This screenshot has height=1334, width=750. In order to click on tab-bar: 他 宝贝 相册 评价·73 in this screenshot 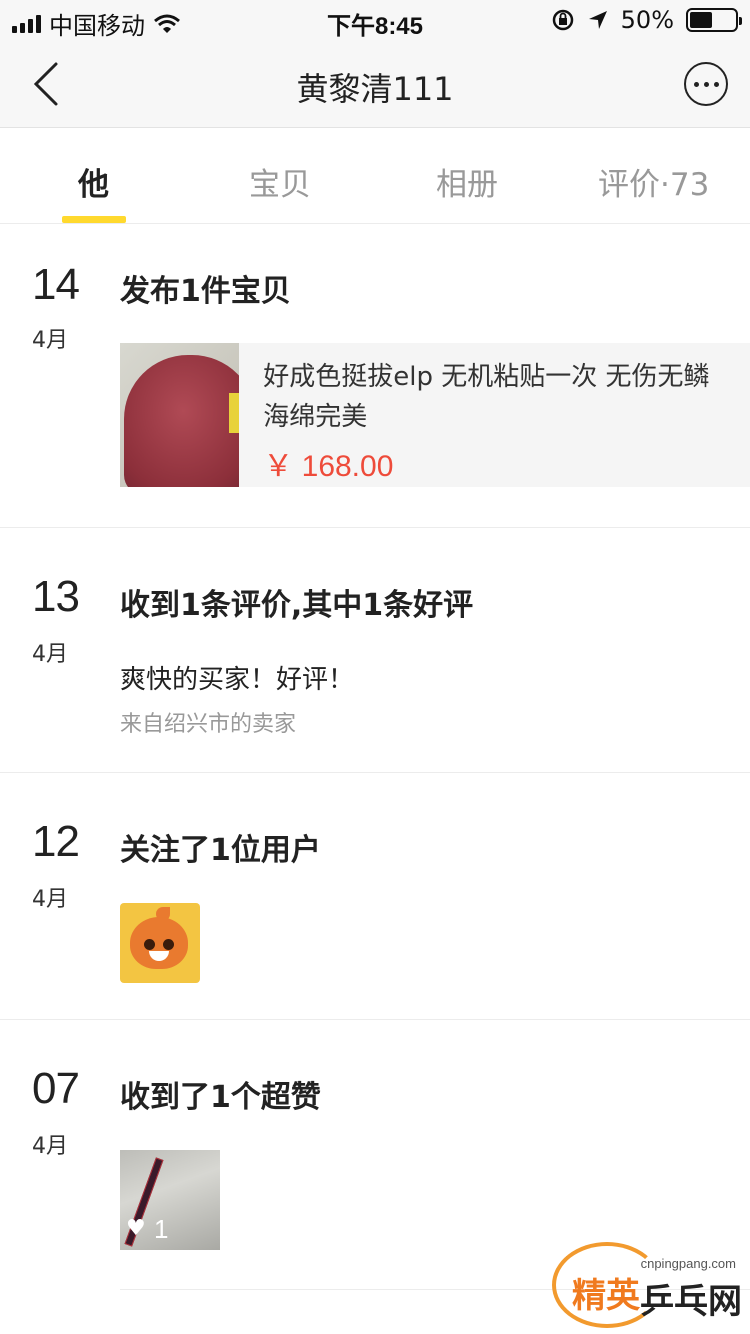, I will do `click(375, 176)`.